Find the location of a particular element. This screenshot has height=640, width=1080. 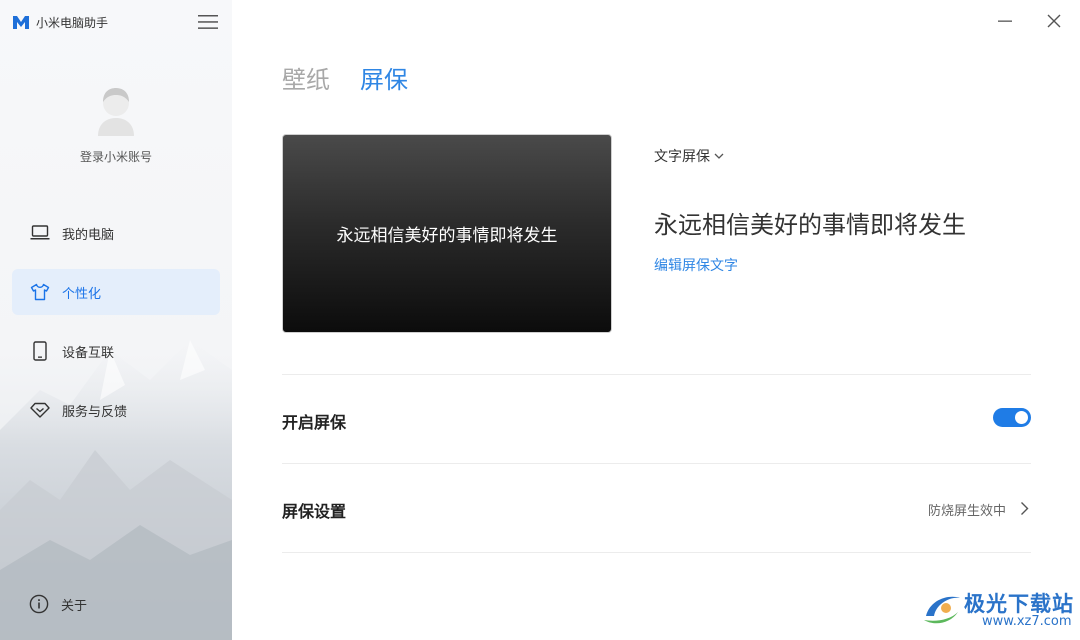

watermark: 极光下载站 www.xz7.com is located at coordinates (998, 610).